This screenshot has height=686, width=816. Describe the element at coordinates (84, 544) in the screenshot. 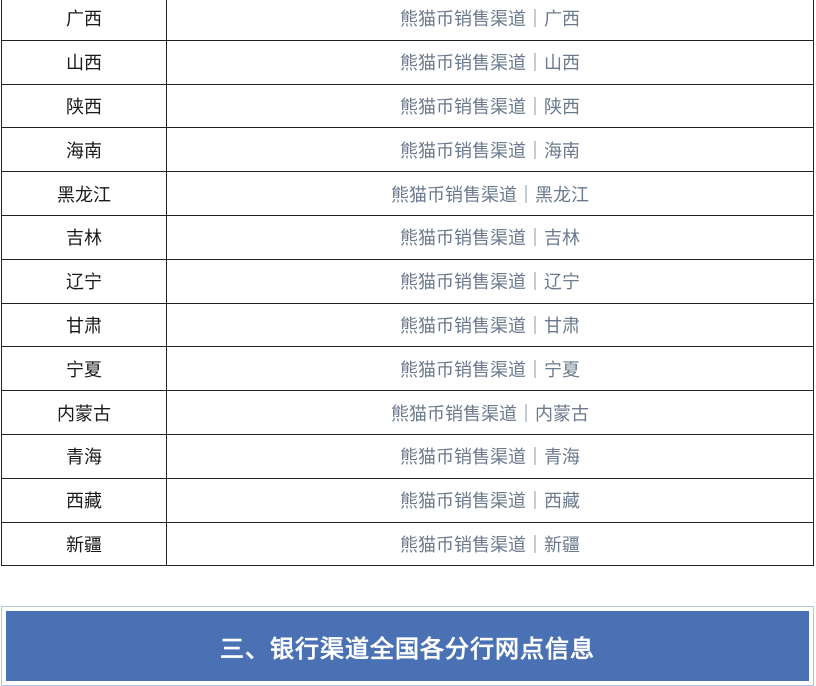

I see `region-name-cell: 新疆` at that location.